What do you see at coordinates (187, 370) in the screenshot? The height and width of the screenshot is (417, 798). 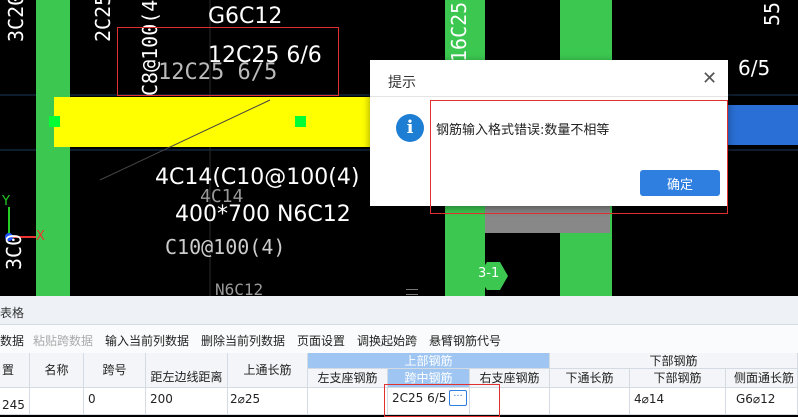 I see `header-edge-dist: 距左边线距离` at bounding box center [187, 370].